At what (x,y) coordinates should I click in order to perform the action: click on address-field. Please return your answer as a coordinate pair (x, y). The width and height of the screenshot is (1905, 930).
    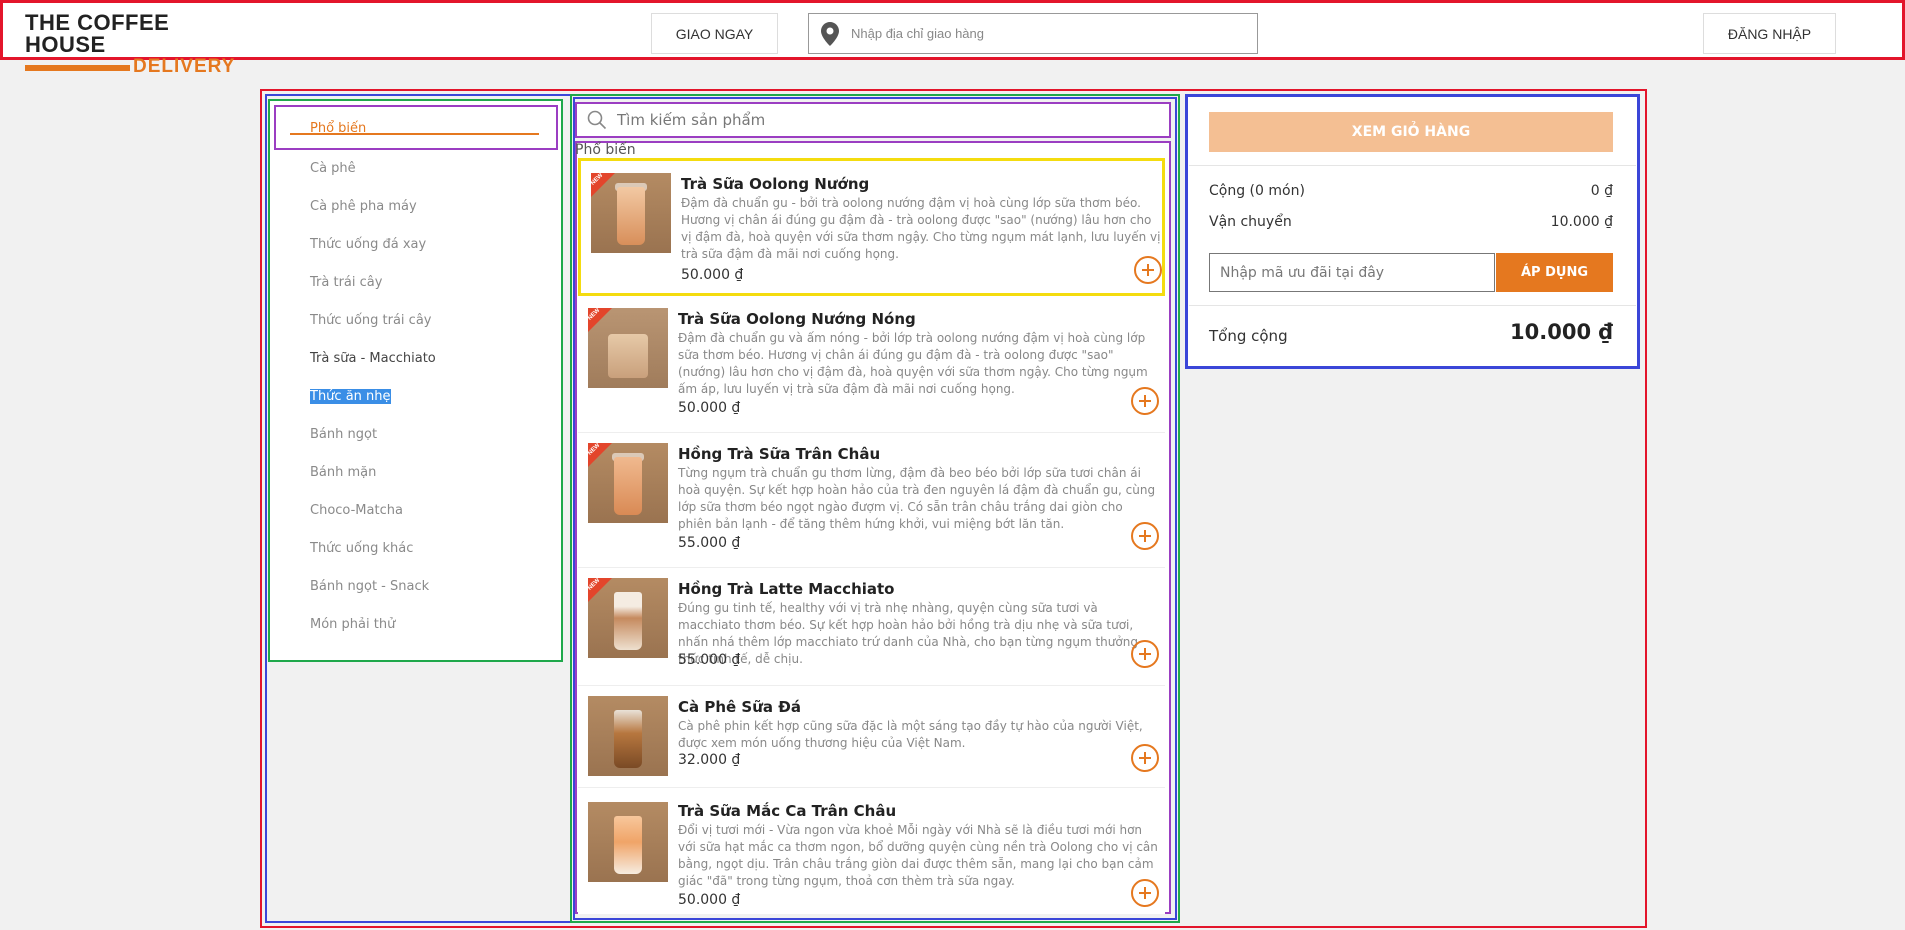
    Looking at the image, I should click on (1033, 33).